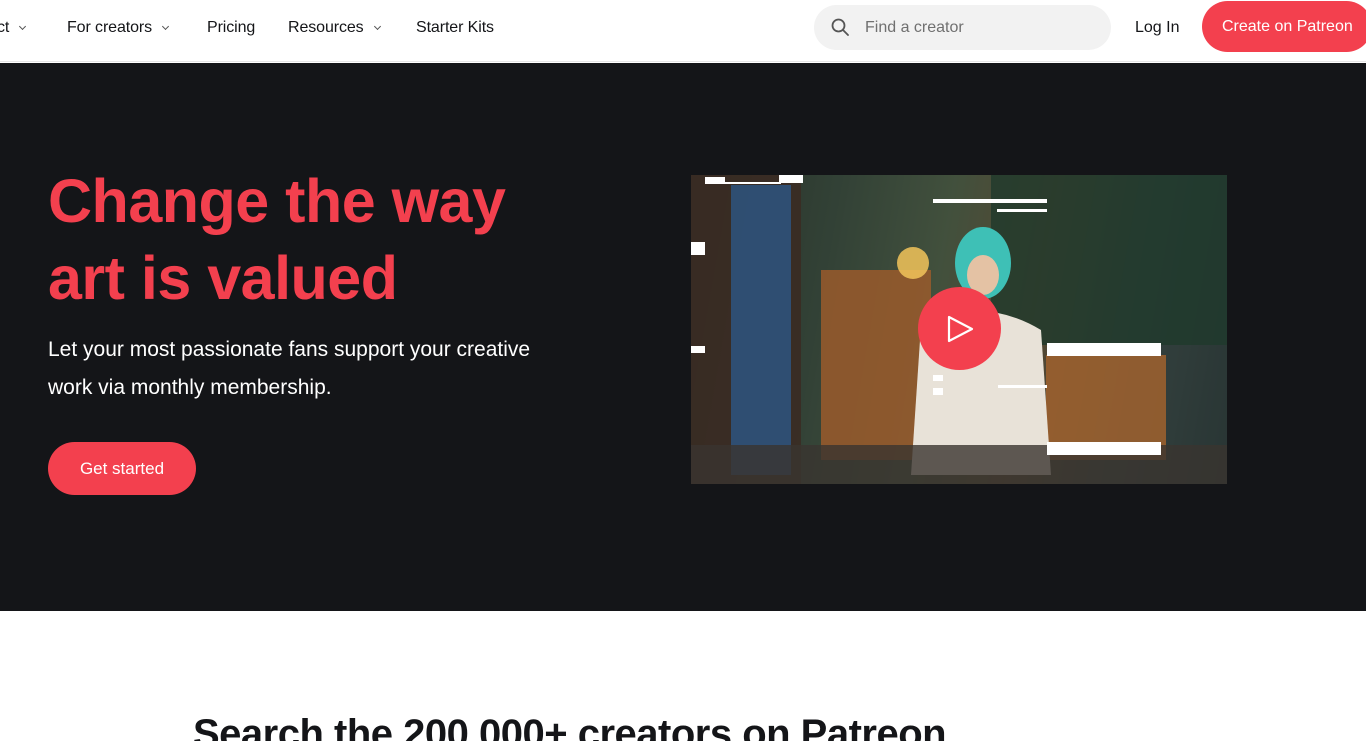 This screenshot has height=741, width=1366. Describe the element at coordinates (326, 27) in the screenshot. I see `nav-item-label: Resources` at that location.